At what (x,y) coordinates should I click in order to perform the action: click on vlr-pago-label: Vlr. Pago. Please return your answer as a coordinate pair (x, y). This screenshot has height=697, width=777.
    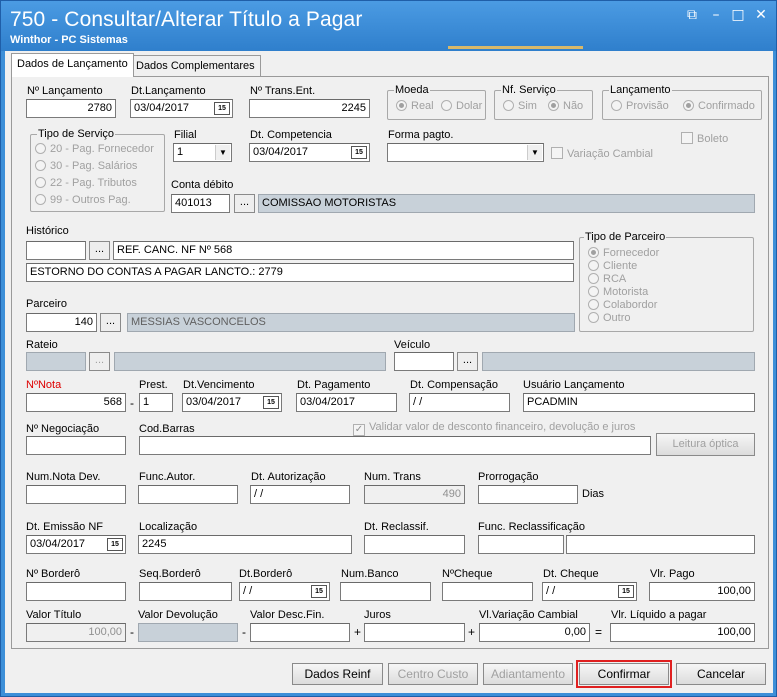
    Looking at the image, I should click on (672, 574).